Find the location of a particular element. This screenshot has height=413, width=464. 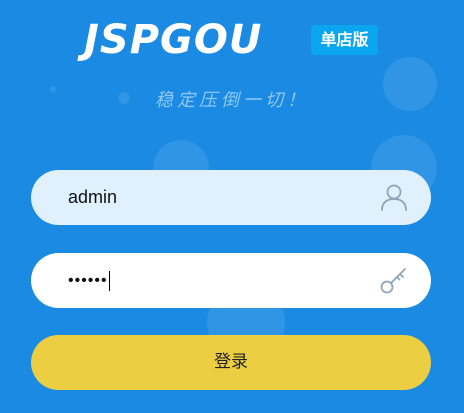

logo: JSPGOU is located at coordinates (173, 40).